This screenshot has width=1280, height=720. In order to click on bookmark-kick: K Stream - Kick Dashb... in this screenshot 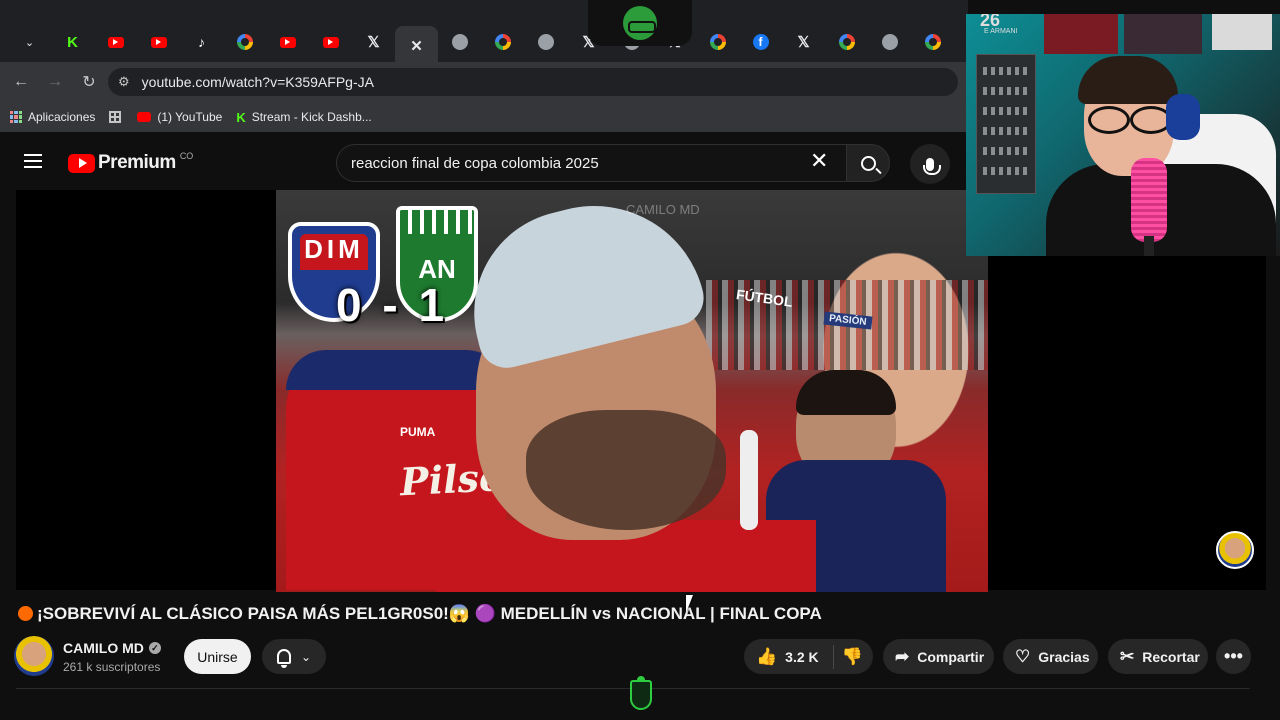, I will do `click(303, 117)`.